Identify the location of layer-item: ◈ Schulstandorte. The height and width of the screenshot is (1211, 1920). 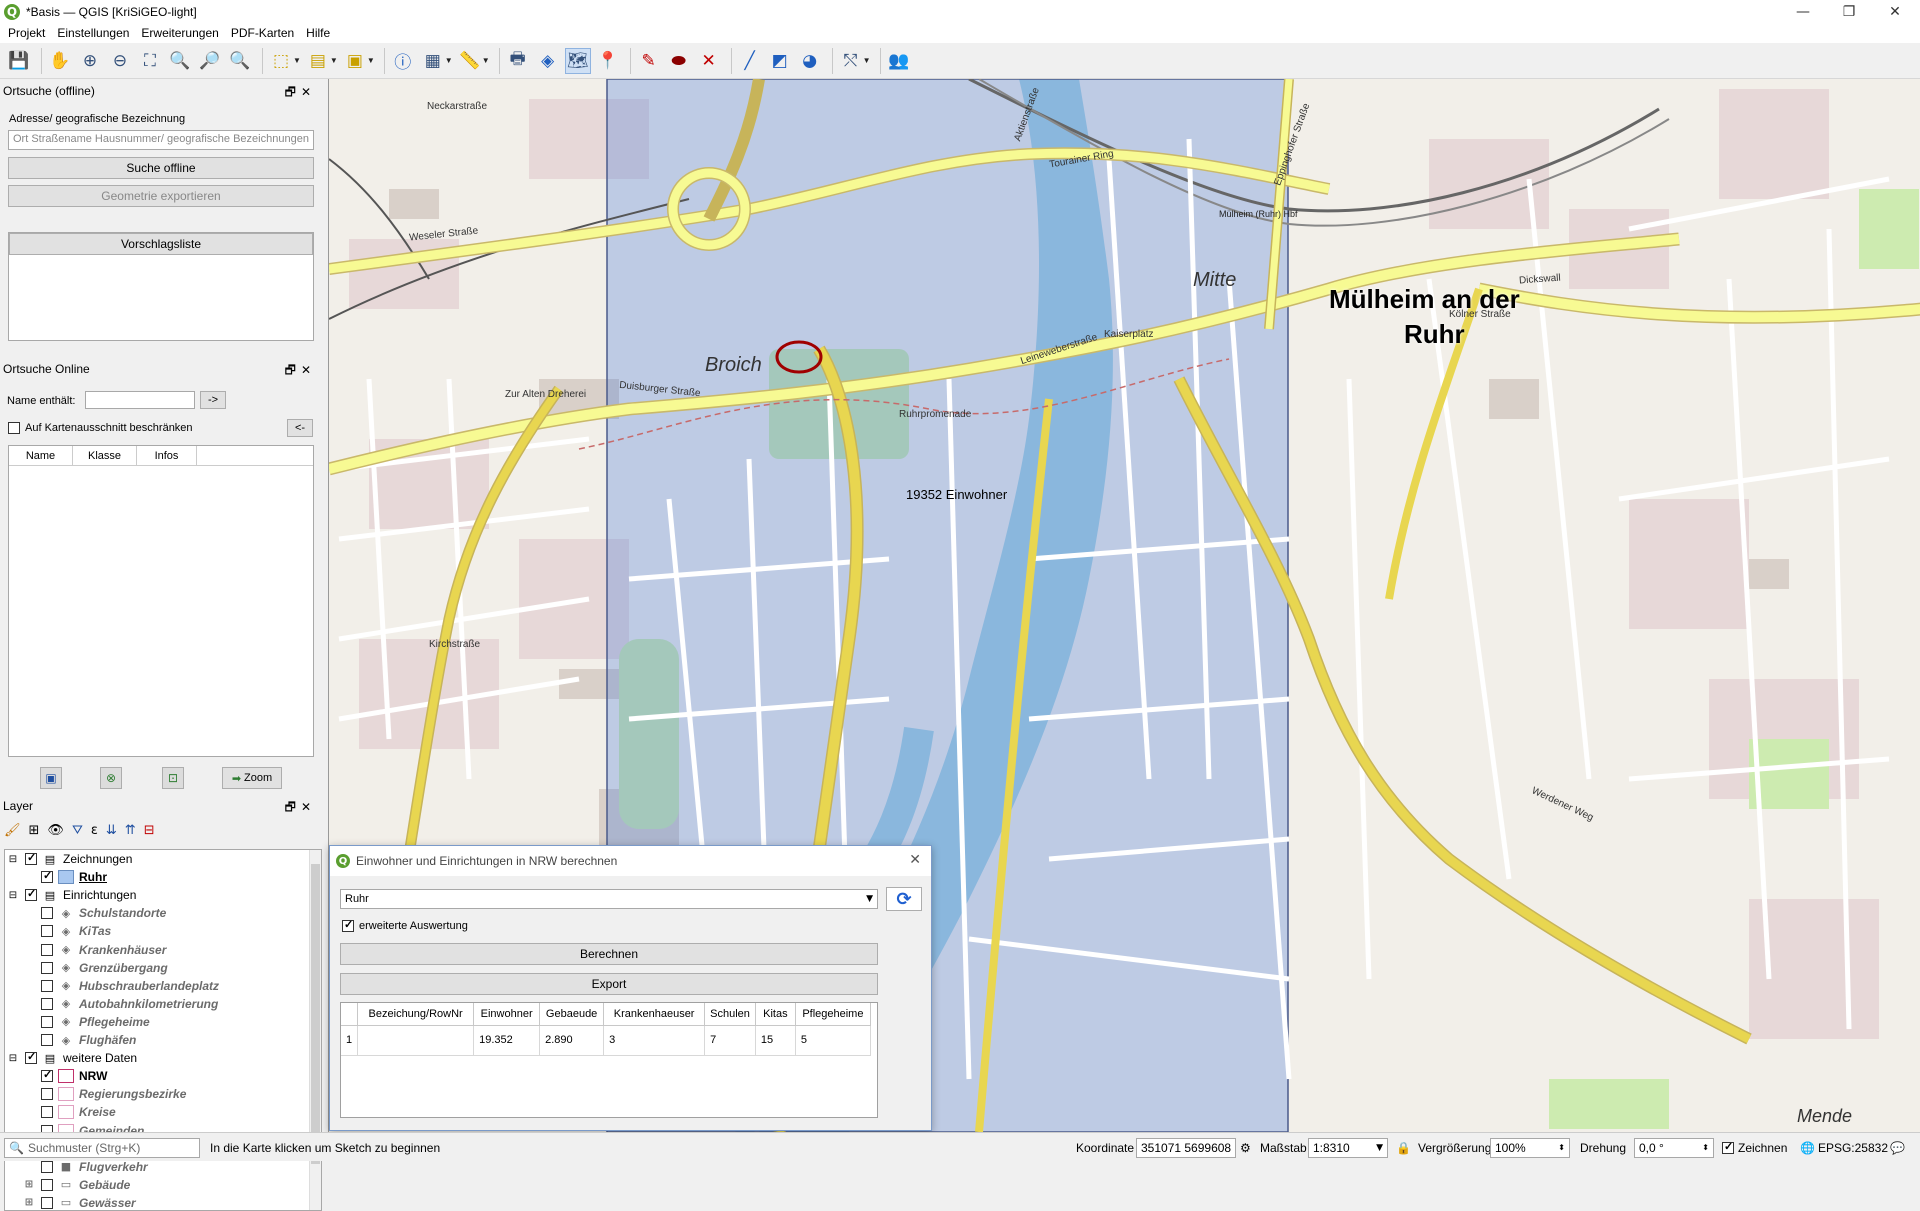
(85, 913).